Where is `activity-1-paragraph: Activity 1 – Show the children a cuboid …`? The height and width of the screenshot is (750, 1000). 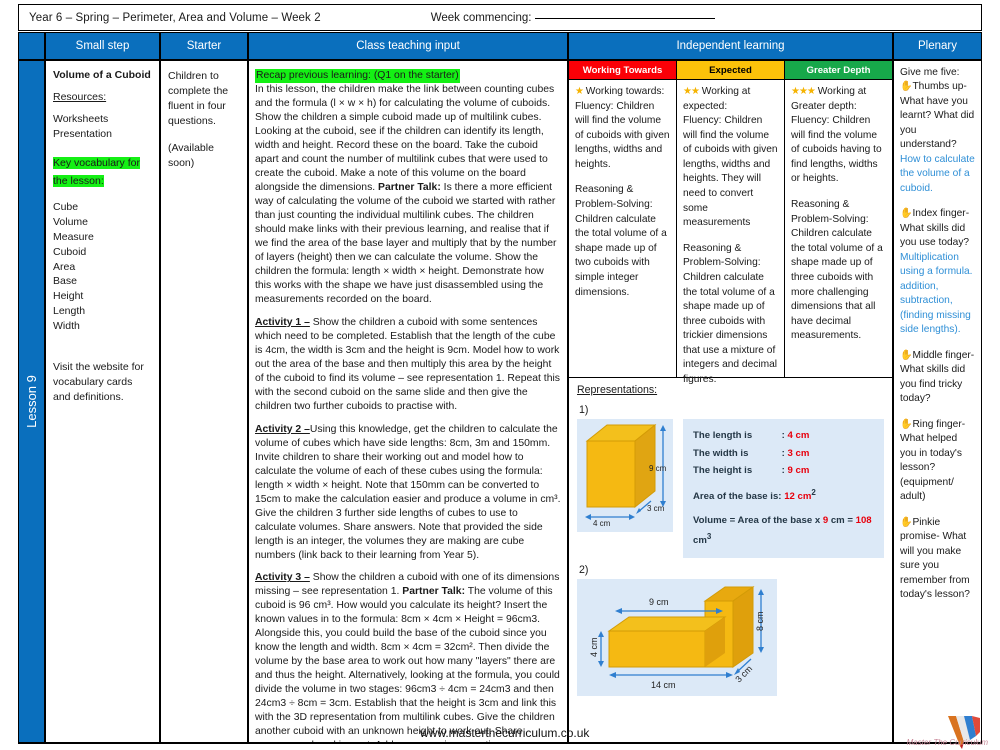 activity-1-paragraph: Activity 1 – Show the children a cuboid … is located at coordinates (408, 365).